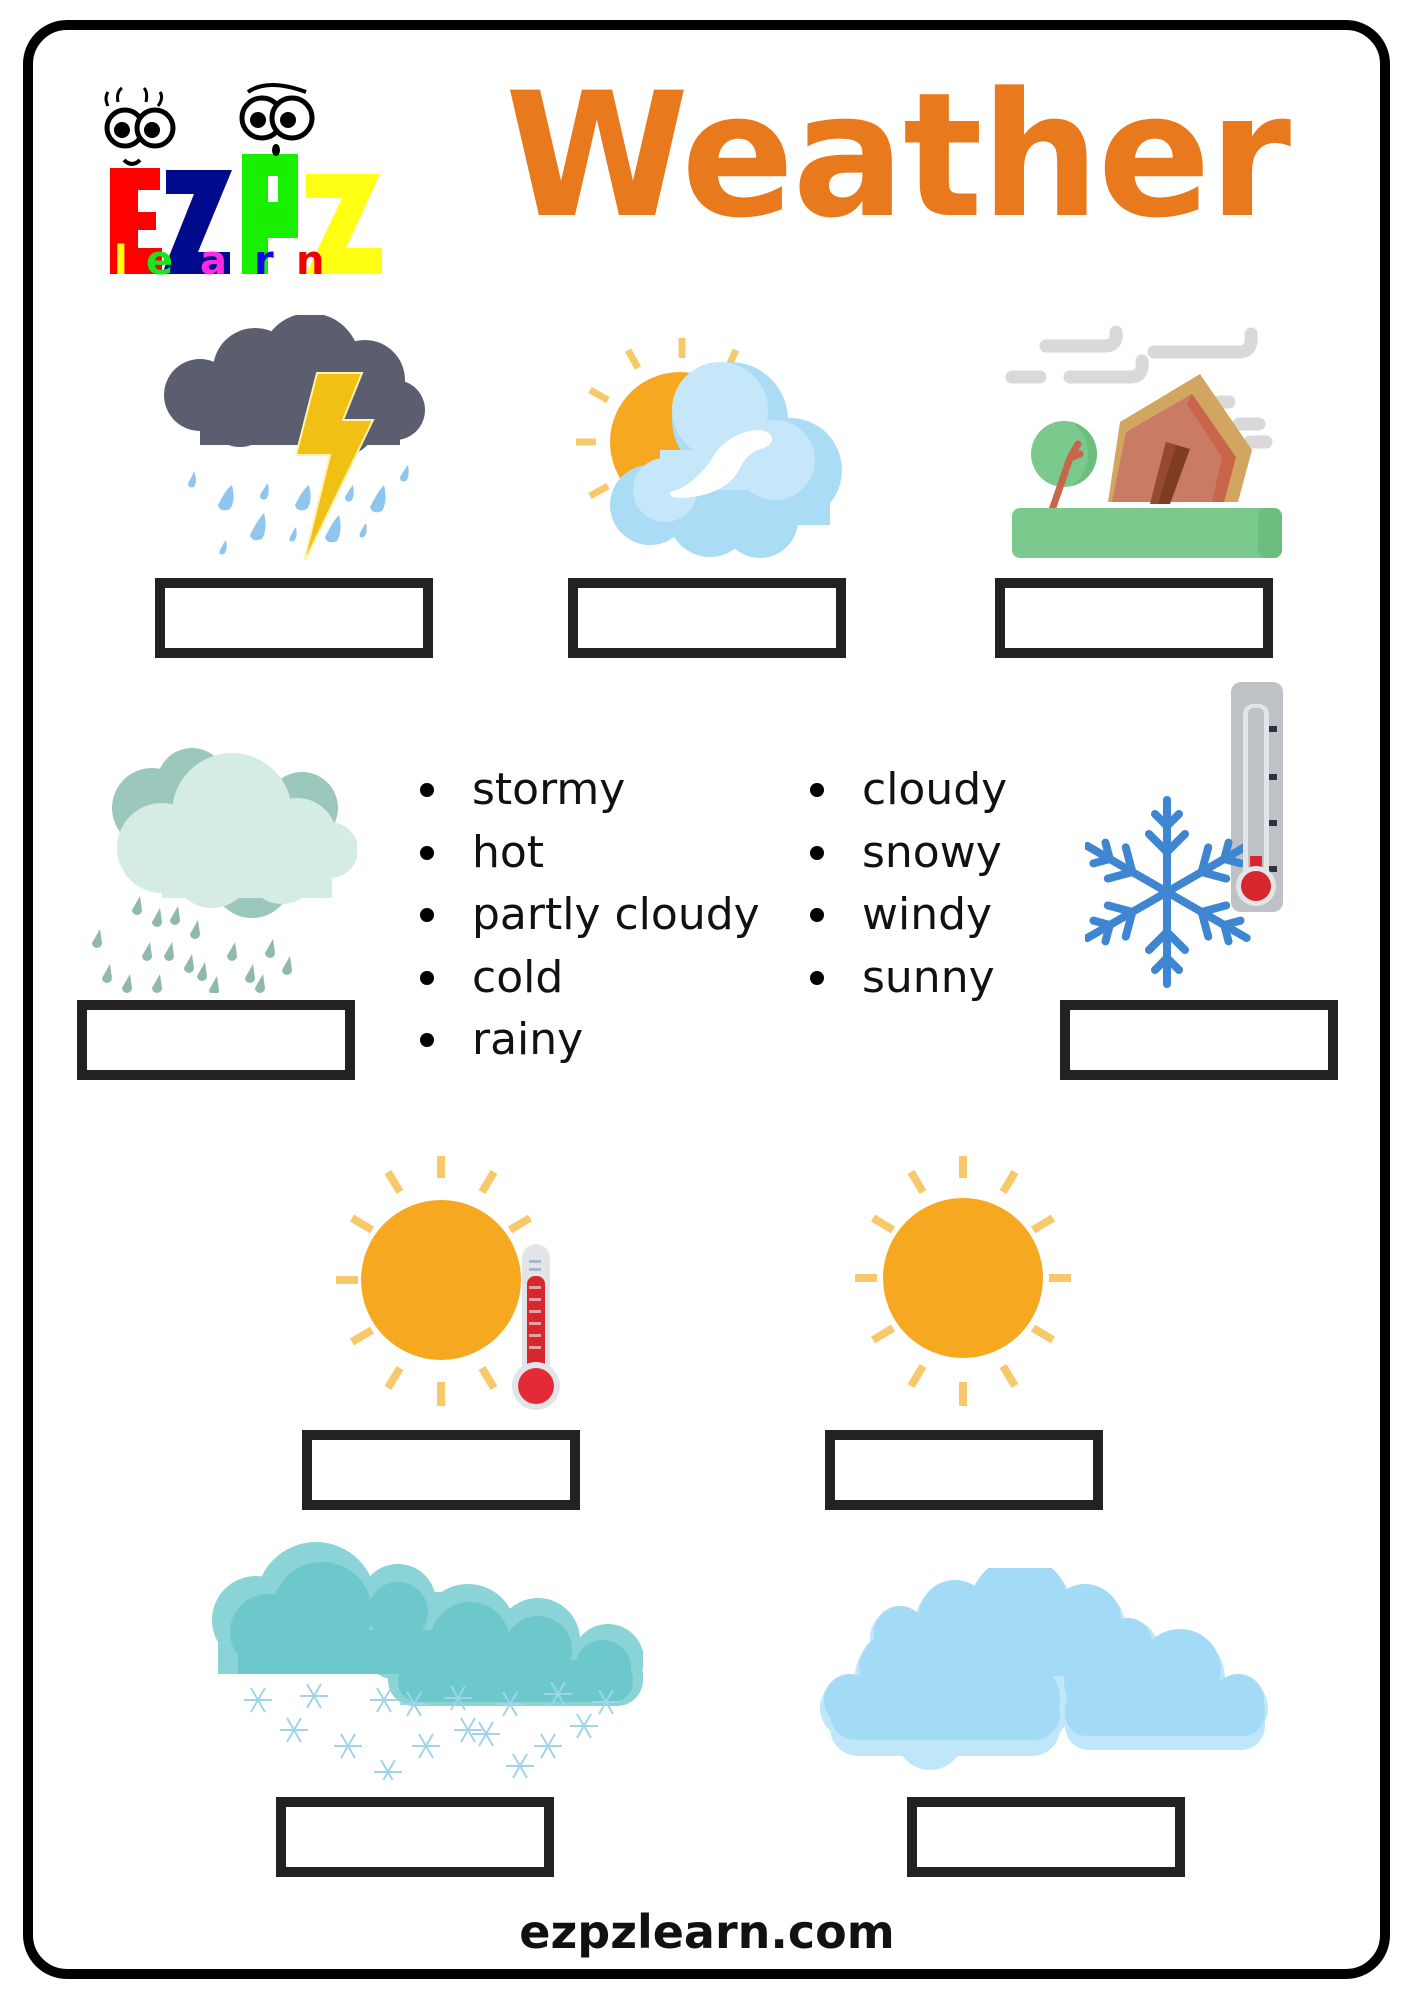 Image resolution: width=1414 pixels, height=2000 pixels. I want to click on word-label: rainy, so click(528, 1039).